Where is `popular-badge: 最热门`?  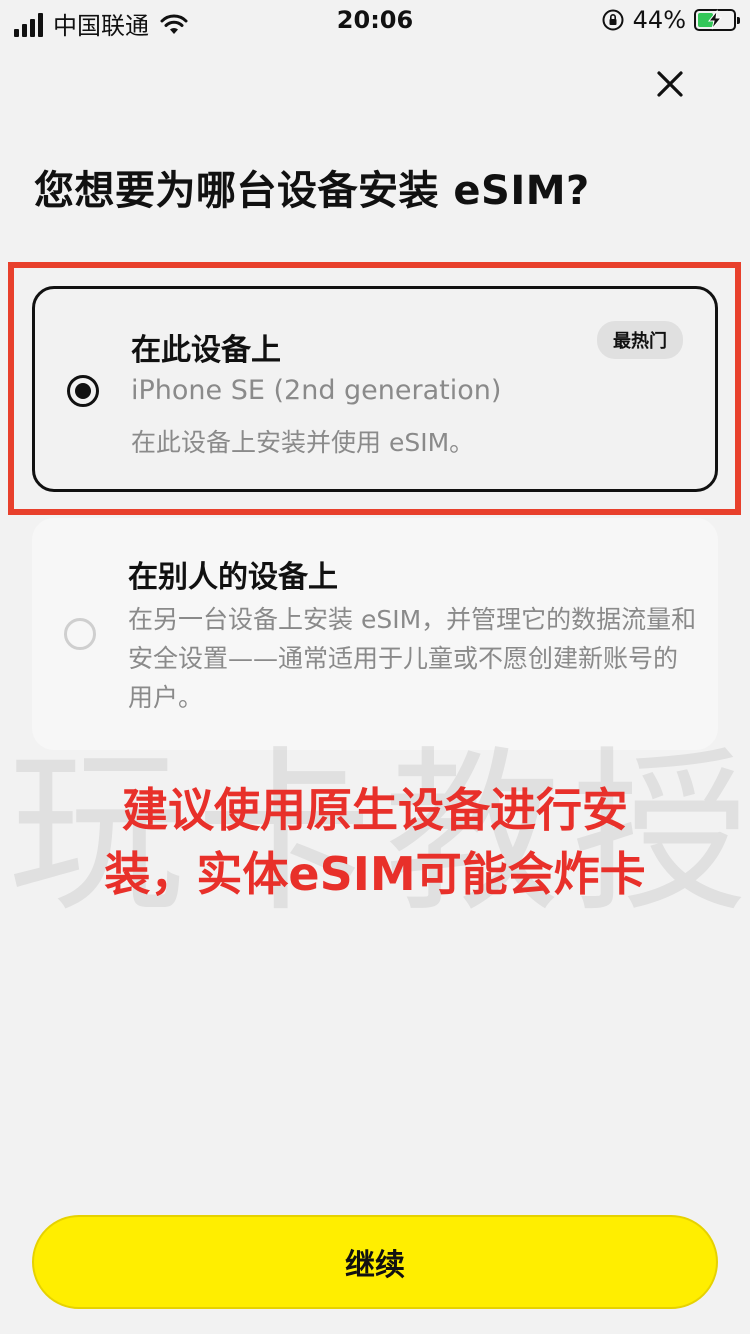 popular-badge: 最热门 is located at coordinates (640, 340).